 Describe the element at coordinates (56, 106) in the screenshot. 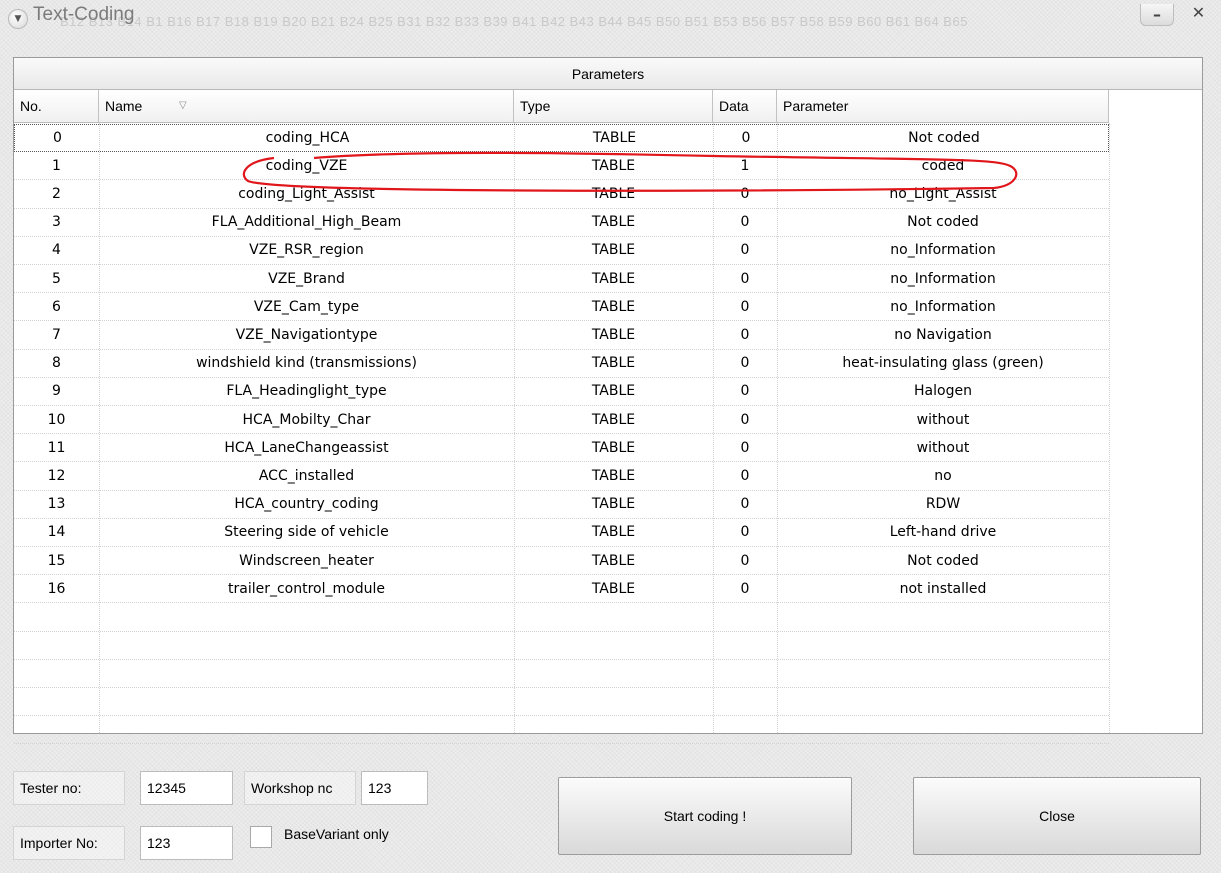

I see `column-header-no: No.` at that location.